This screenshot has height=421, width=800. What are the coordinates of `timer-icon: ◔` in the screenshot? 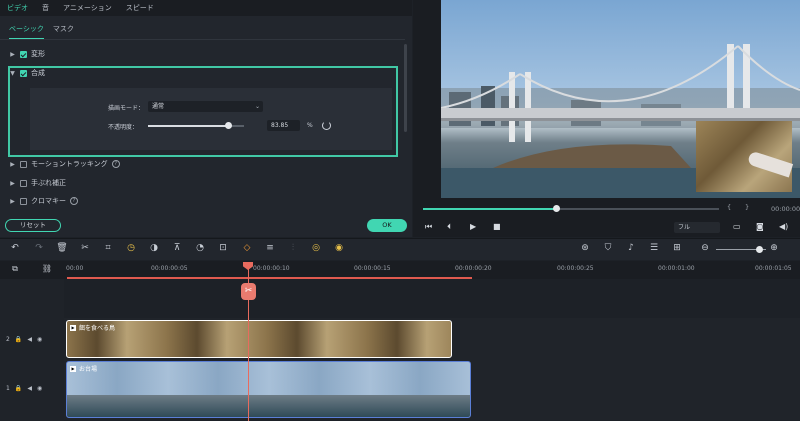 It's located at (200, 248).